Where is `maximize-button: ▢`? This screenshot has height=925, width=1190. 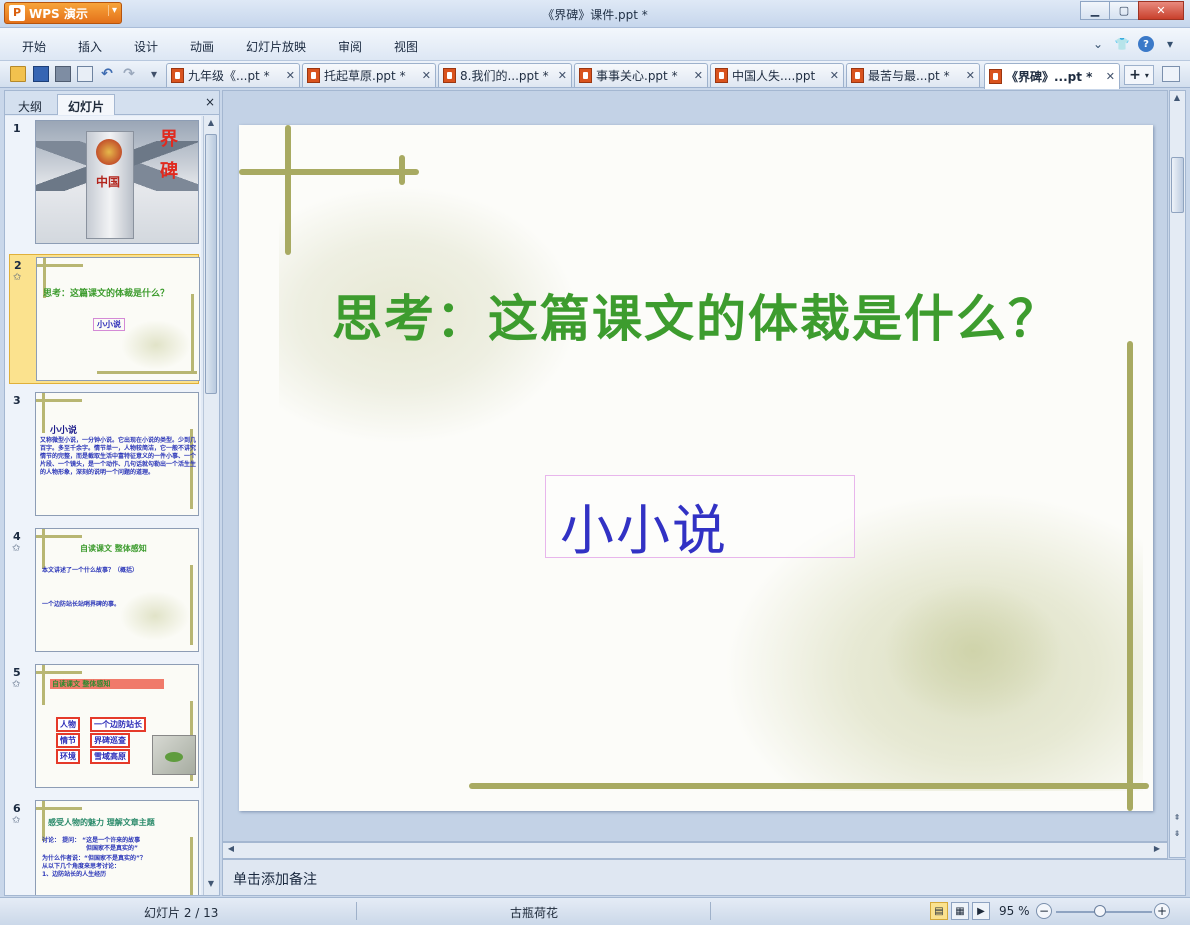
maximize-button: ▢ is located at coordinates (1124, 10).